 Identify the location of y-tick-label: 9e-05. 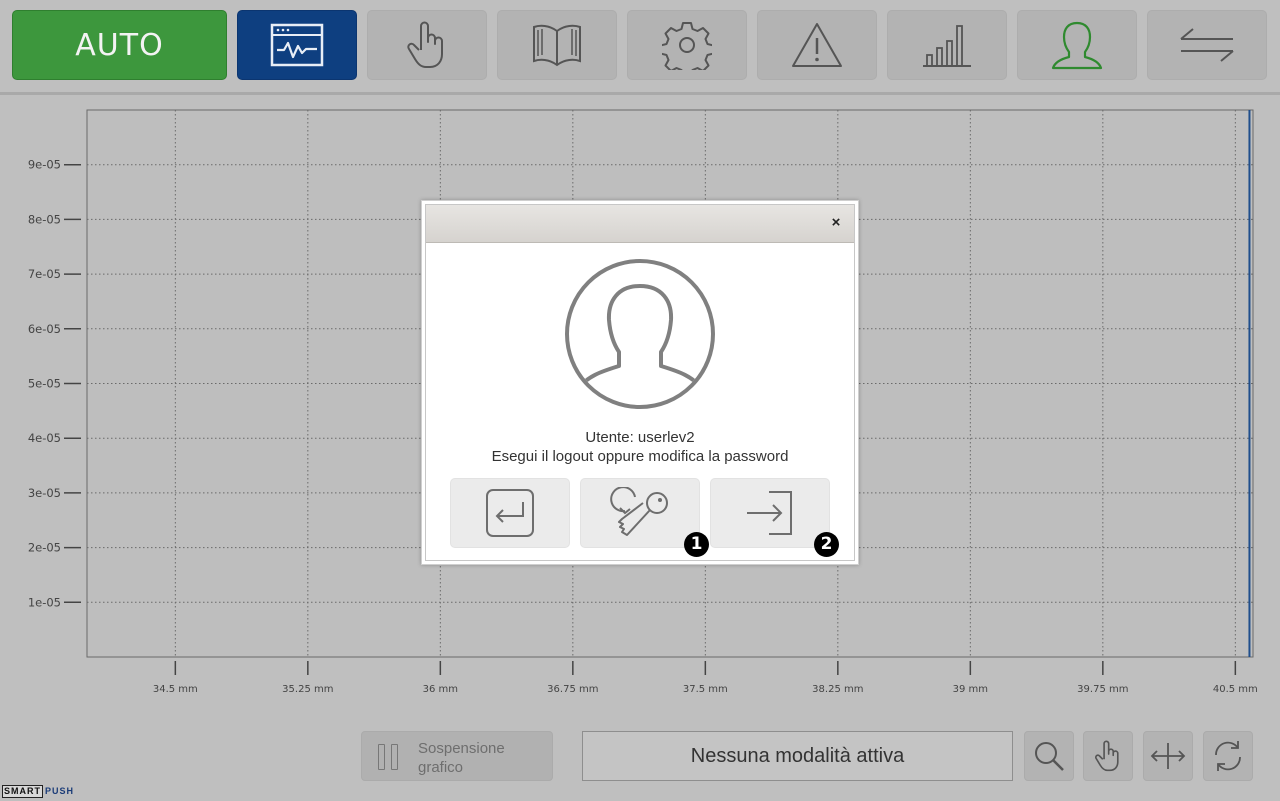
(44, 165).